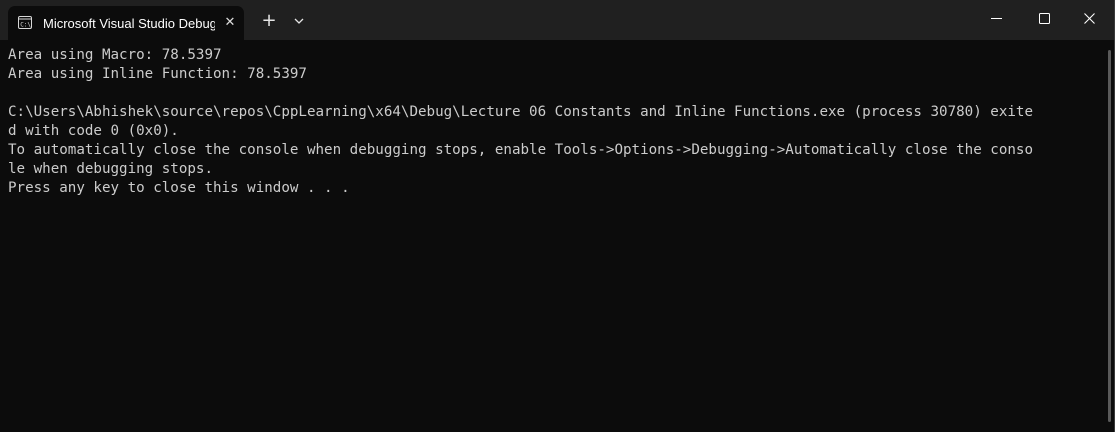 The height and width of the screenshot is (432, 1115). Describe the element at coordinates (115, 55) in the screenshot. I see `console-line: Area using Macro: 78.5397` at that location.